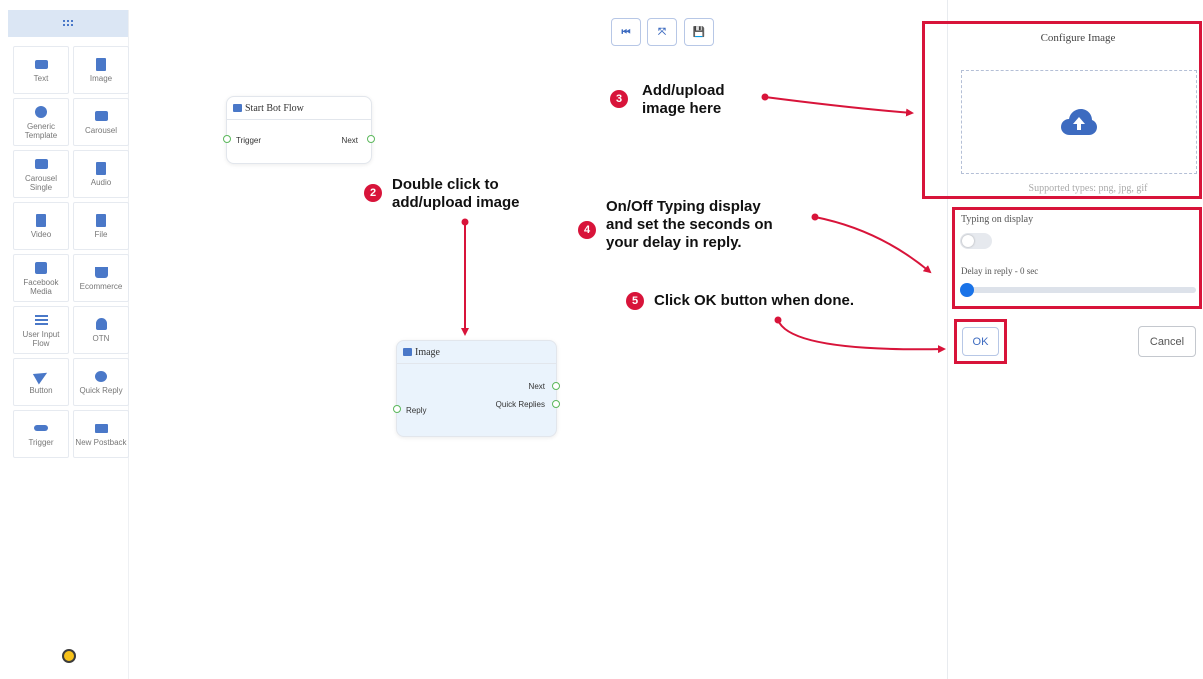 Image resolution: width=1203 pixels, height=679 pixels. What do you see at coordinates (635, 301) in the screenshot?
I see `step-5-badge: 5` at bounding box center [635, 301].